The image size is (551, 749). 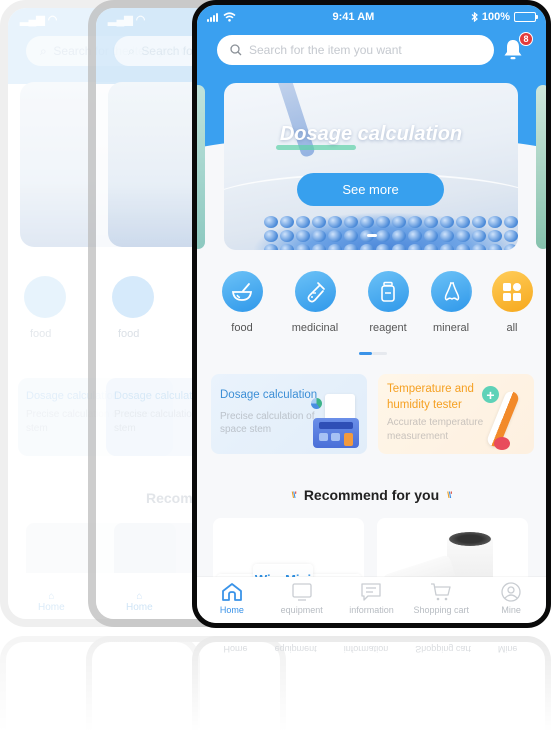 What do you see at coordinates (41, 334) in the screenshot?
I see `ghost-category-label: food` at bounding box center [41, 334].